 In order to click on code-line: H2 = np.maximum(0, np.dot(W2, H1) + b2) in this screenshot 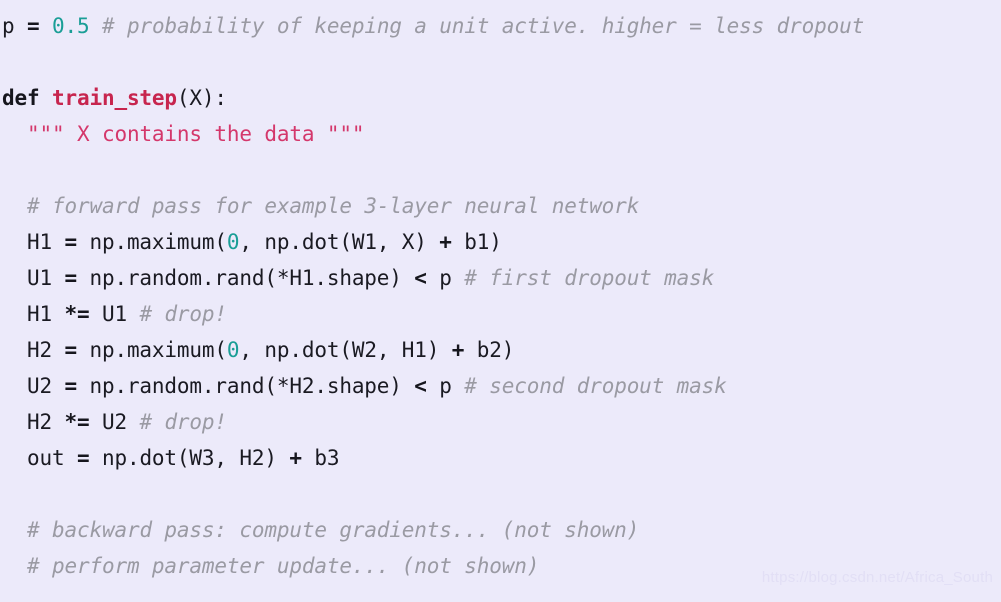, I will do `click(500, 350)`.